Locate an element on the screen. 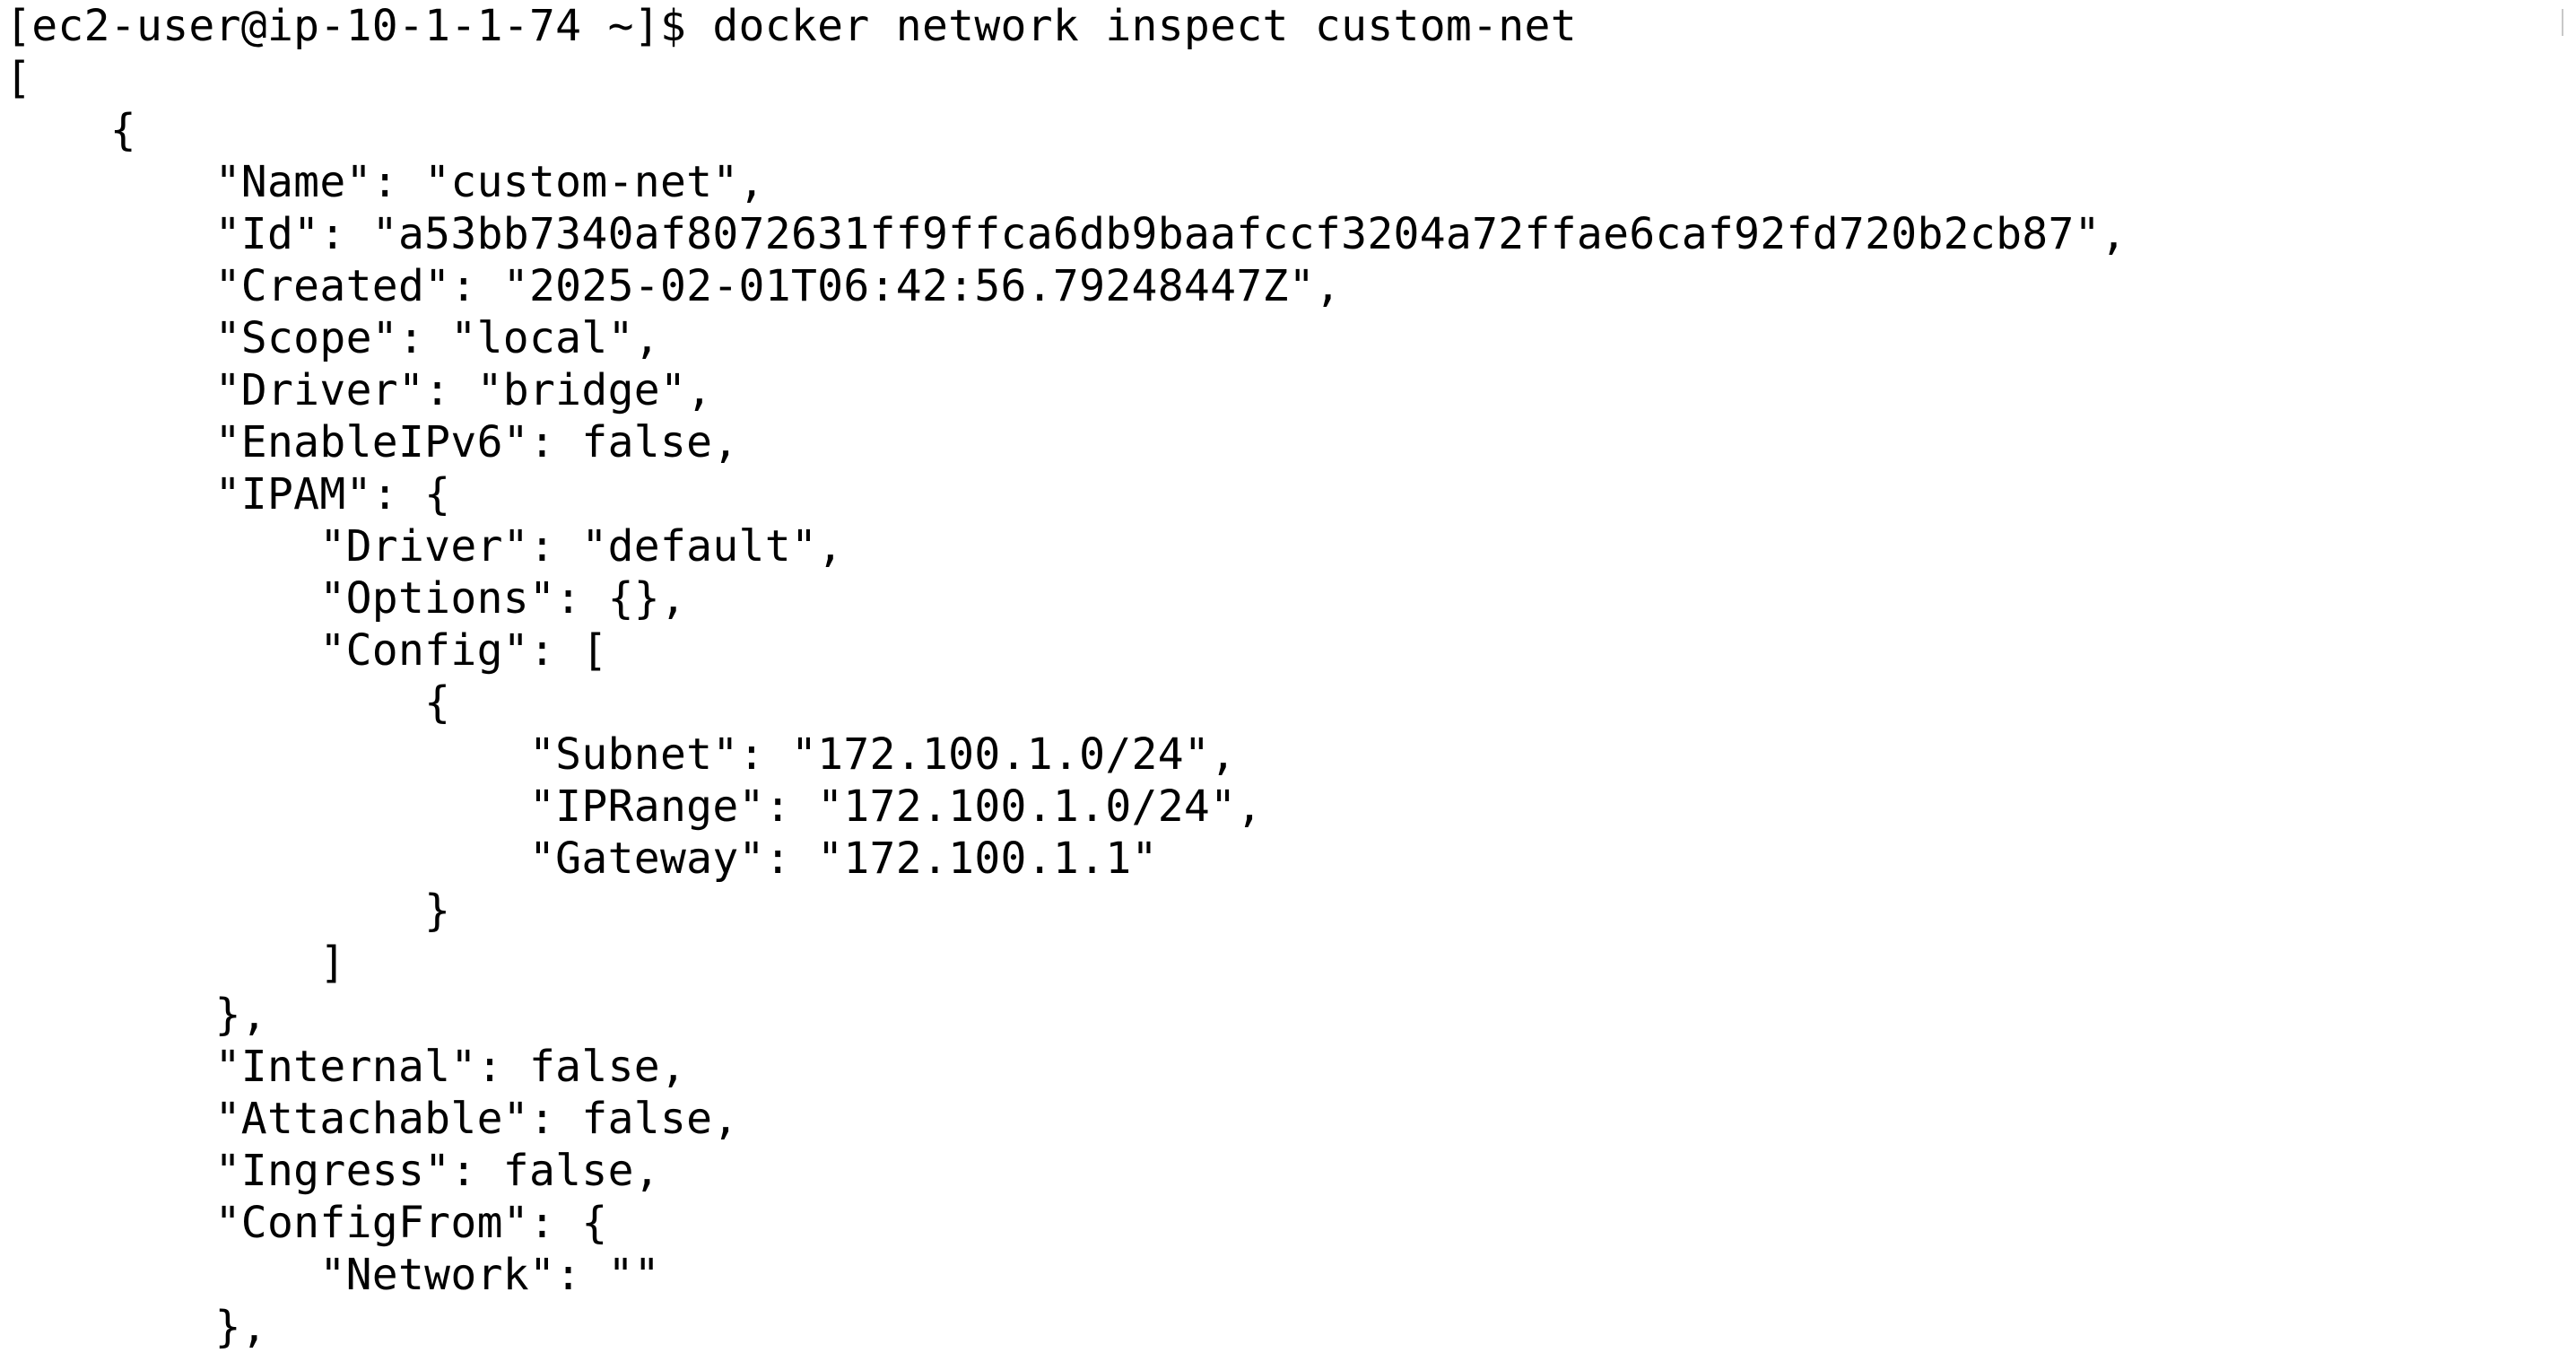  output-line: "EnableIPv6": false, is located at coordinates (372, 442).